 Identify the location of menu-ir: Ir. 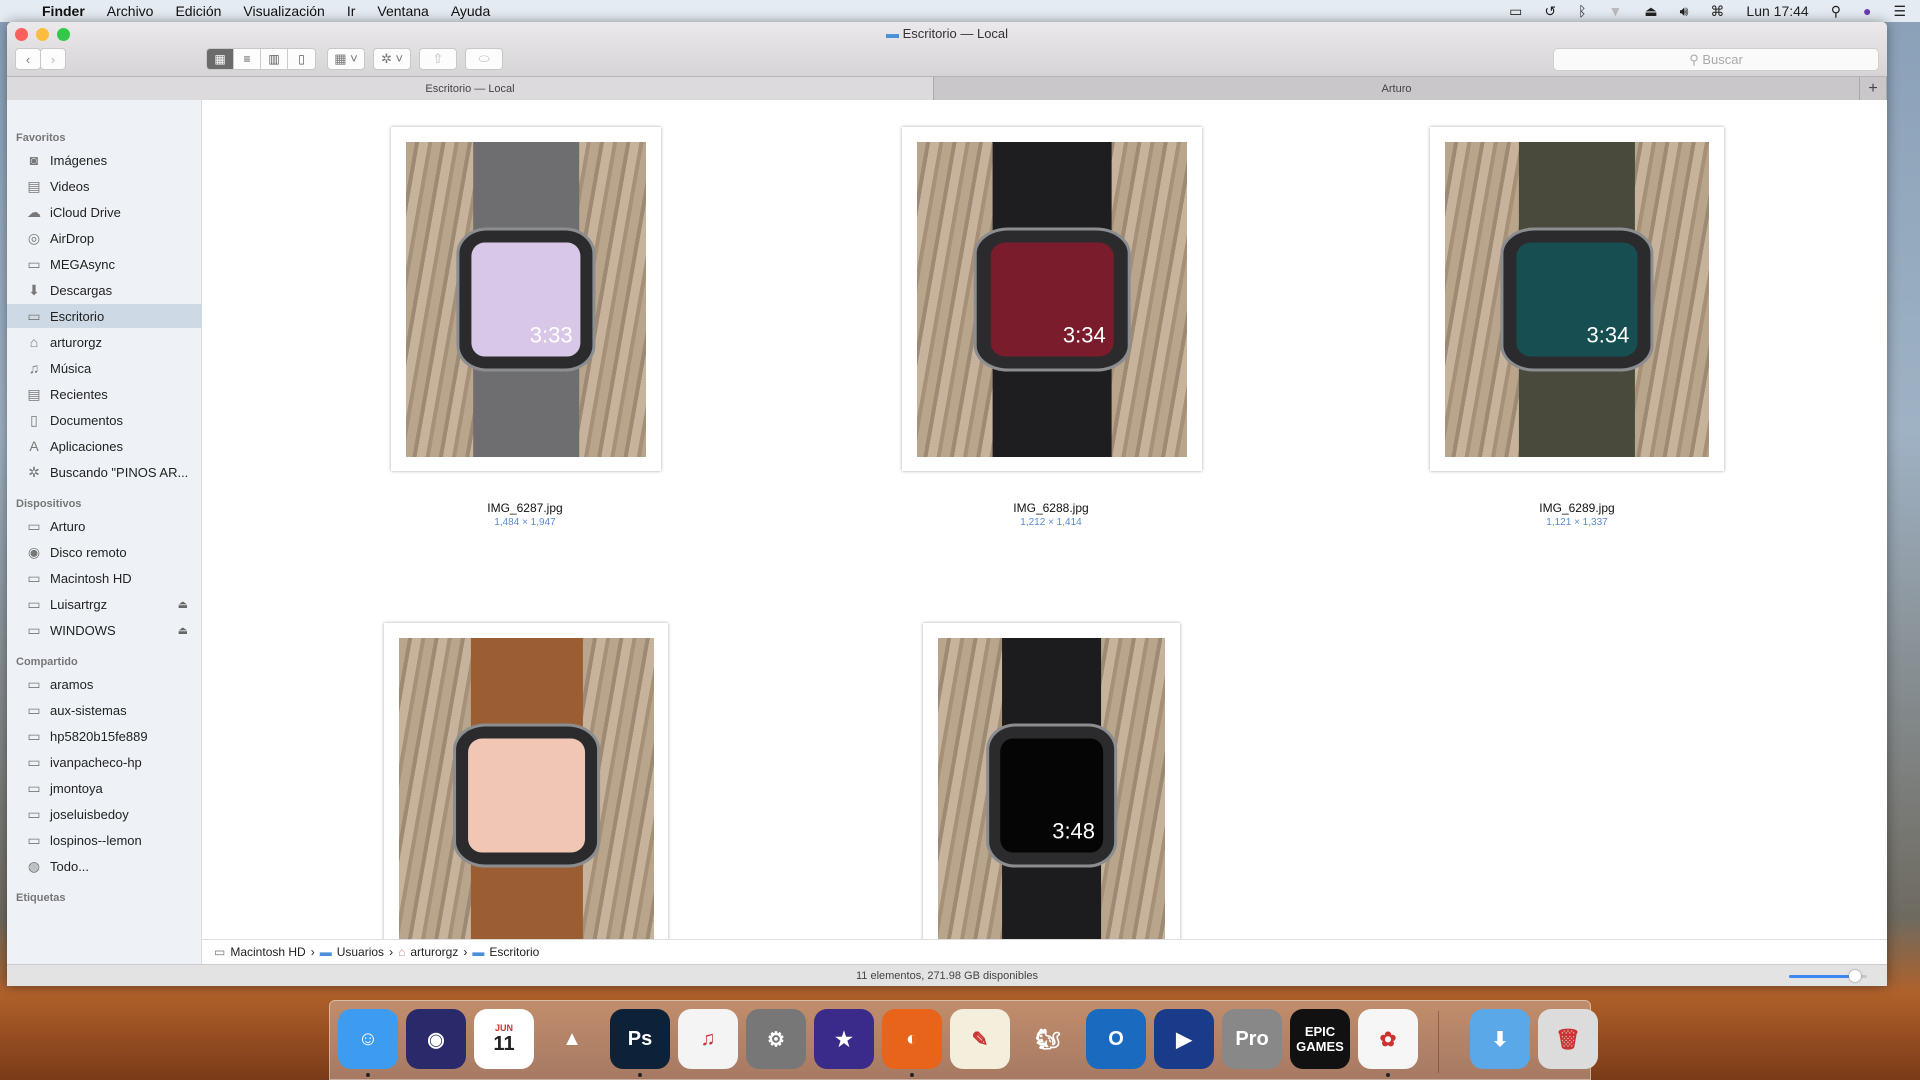
(351, 11).